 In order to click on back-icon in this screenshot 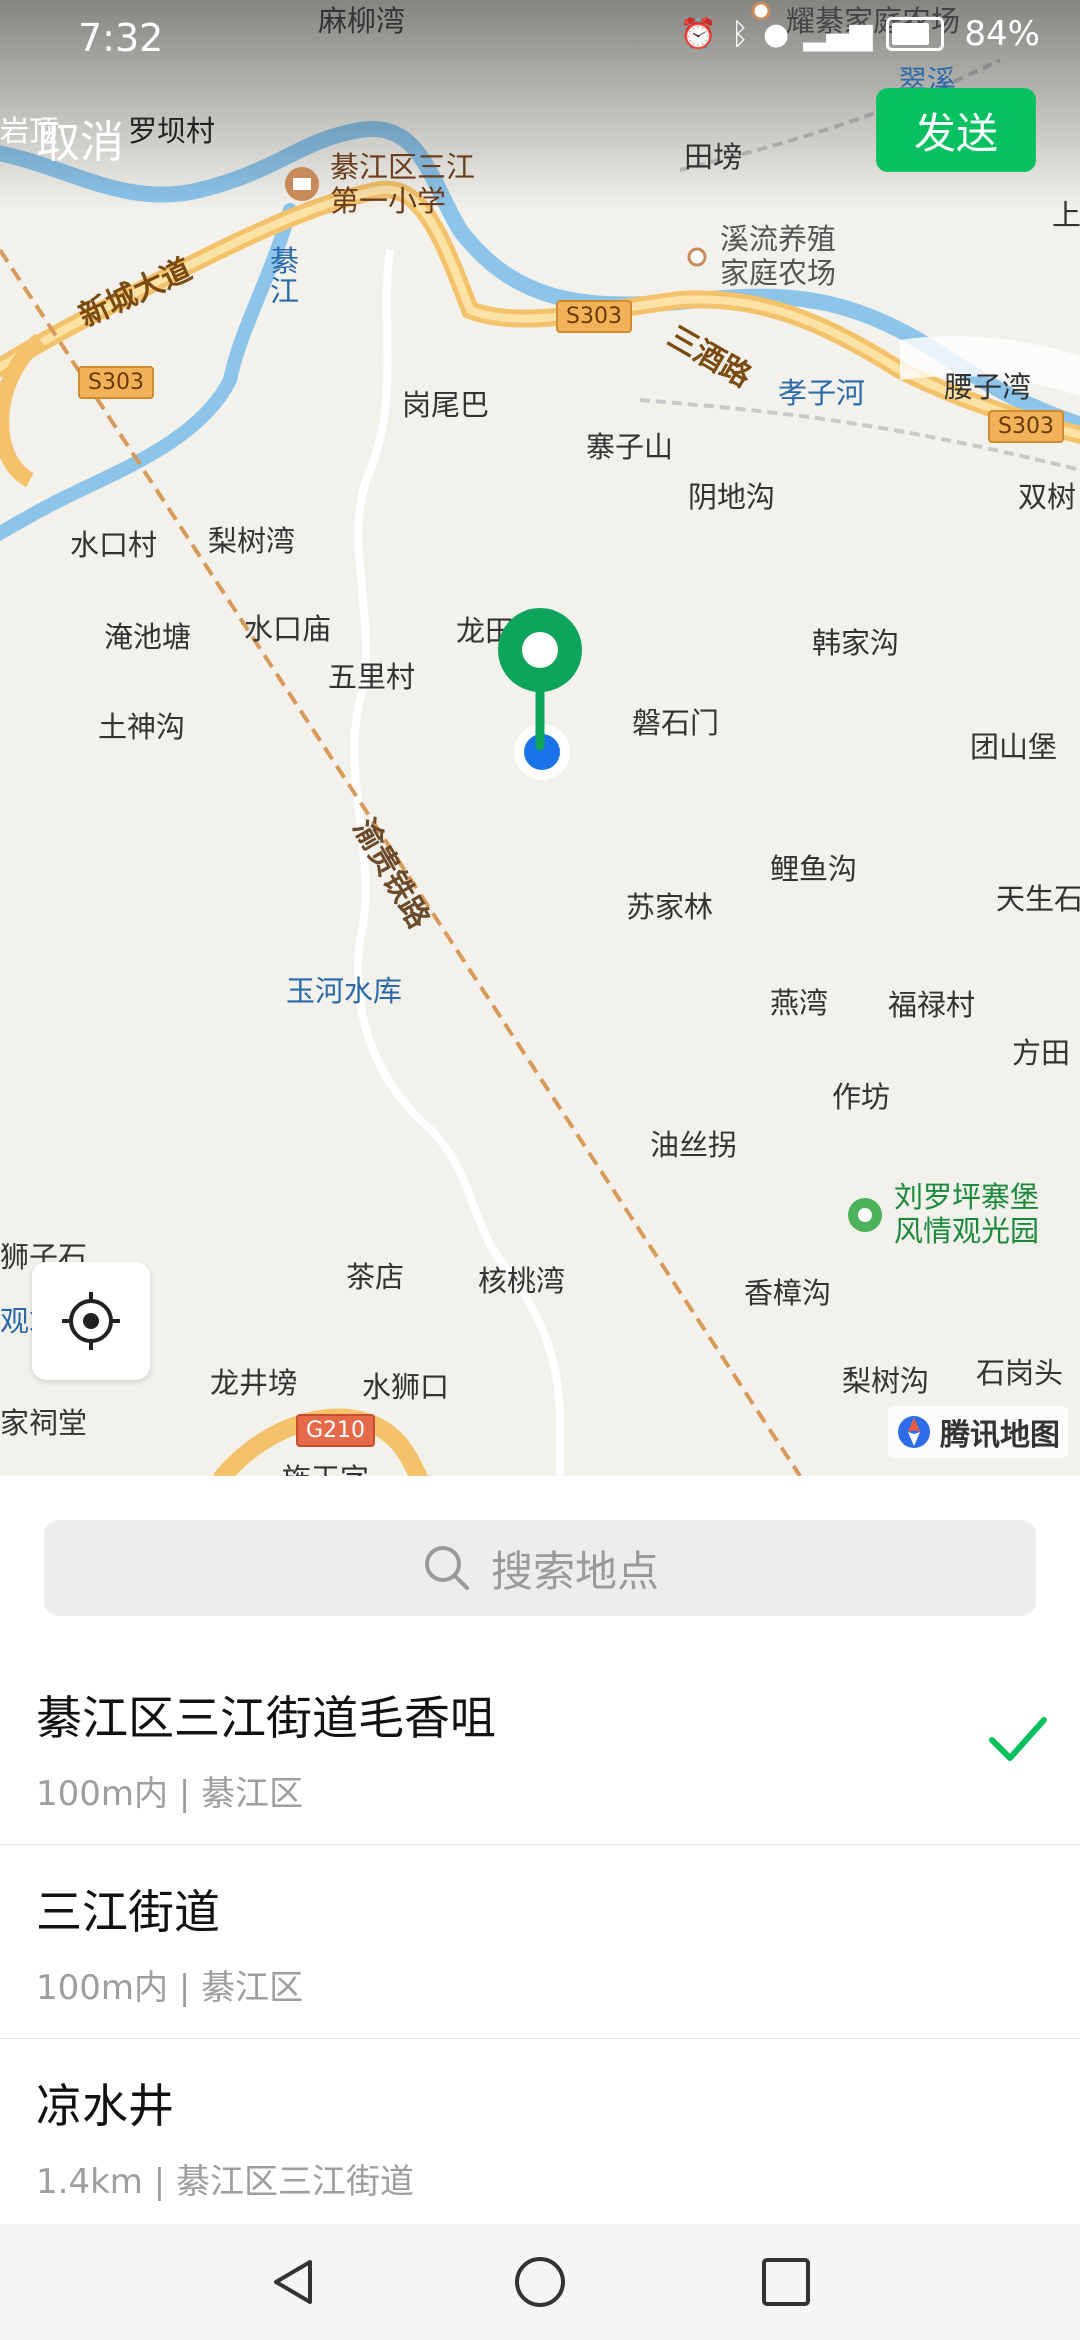, I will do `click(294, 2282)`.